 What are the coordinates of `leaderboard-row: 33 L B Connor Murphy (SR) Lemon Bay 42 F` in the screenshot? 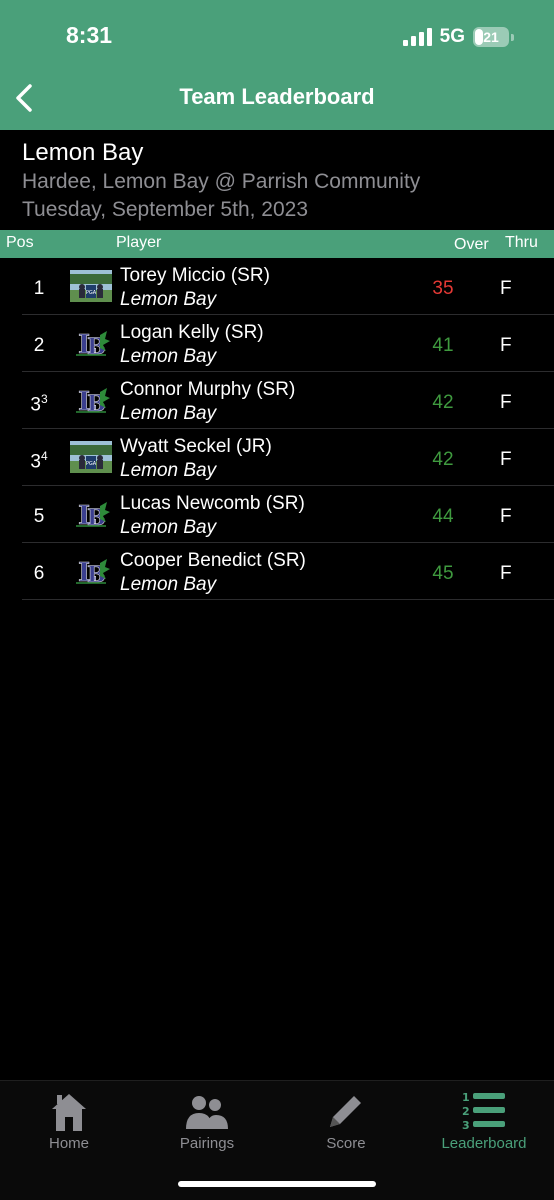 It's located at (288, 400).